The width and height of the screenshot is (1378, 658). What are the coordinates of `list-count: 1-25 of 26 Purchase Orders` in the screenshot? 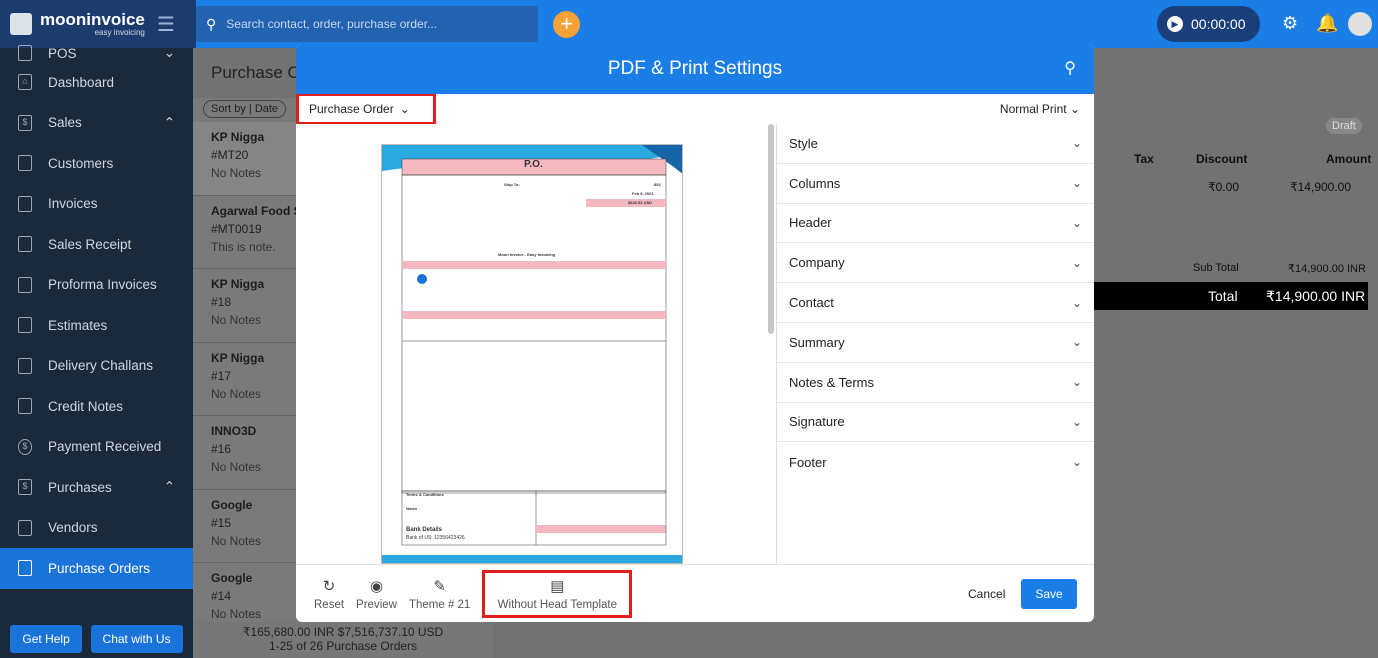 It's located at (343, 646).